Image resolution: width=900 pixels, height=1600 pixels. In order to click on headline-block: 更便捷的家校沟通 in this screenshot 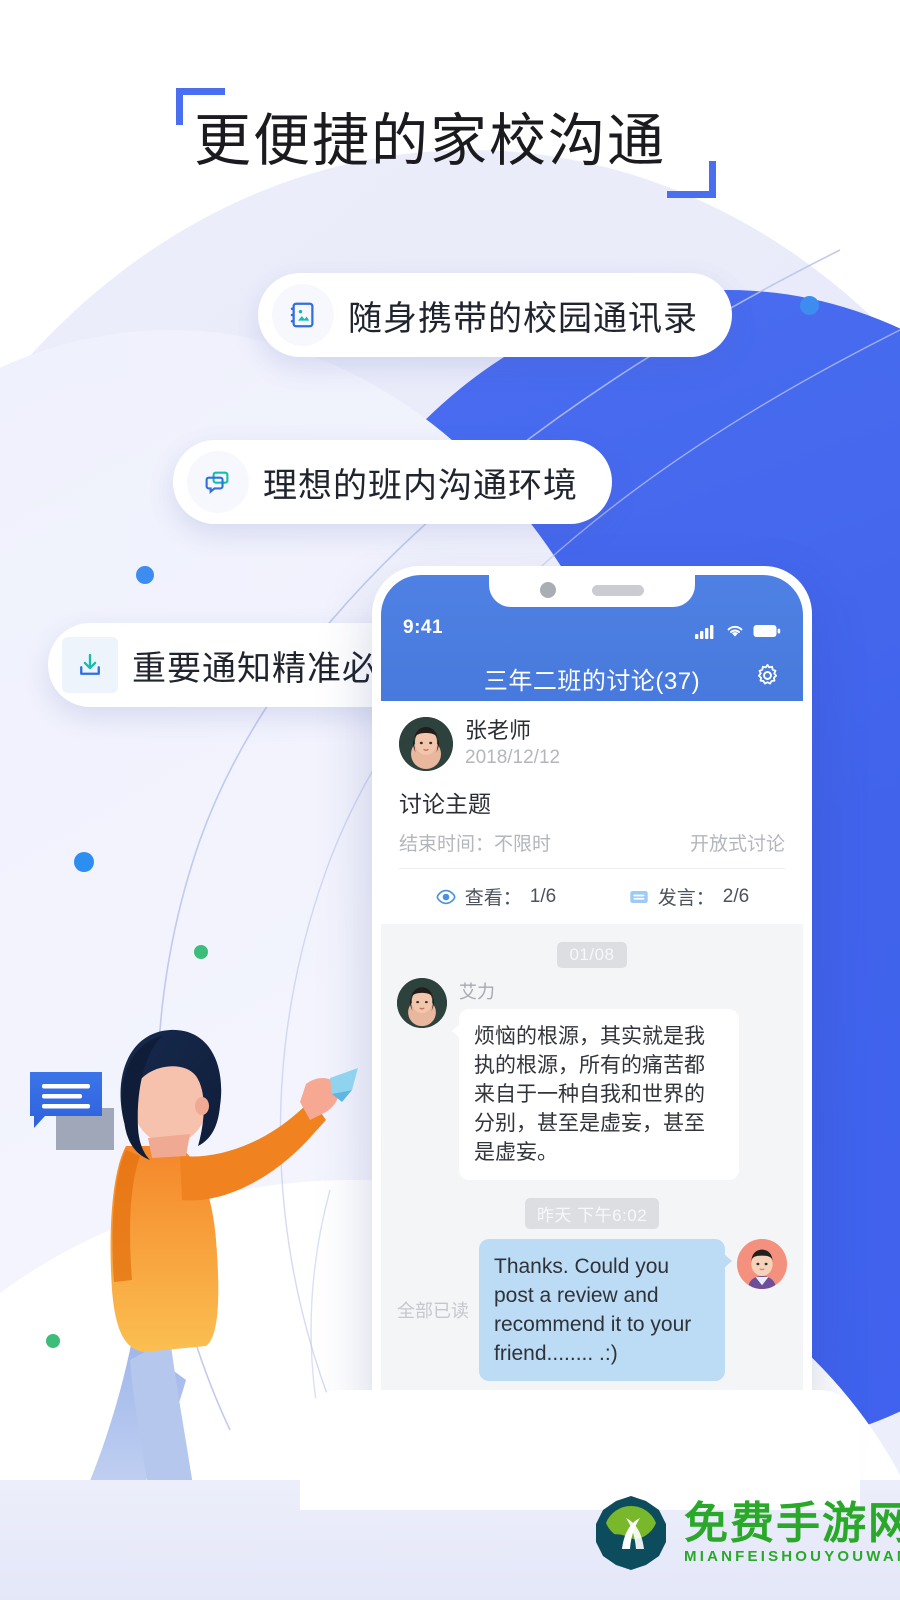, I will do `click(446, 143)`.